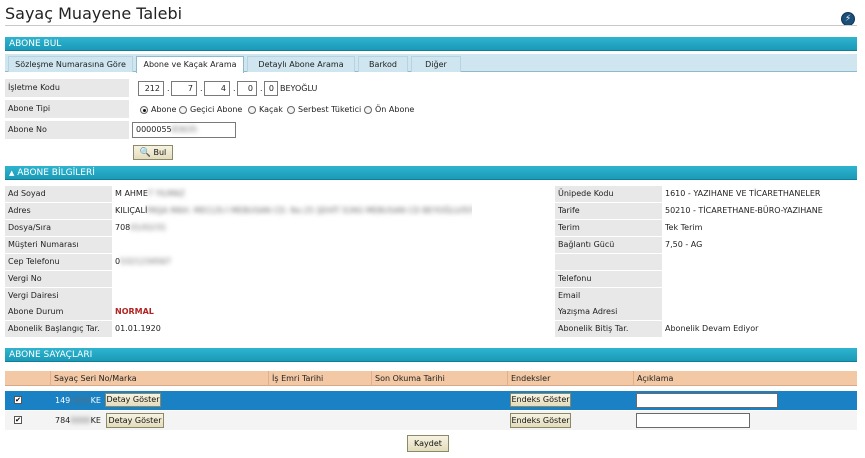 Image resolution: width=865 pixels, height=458 pixels. Describe the element at coordinates (159, 378) in the screenshot. I see `column-seri-no: Sayaç Seri No/Marka` at that location.